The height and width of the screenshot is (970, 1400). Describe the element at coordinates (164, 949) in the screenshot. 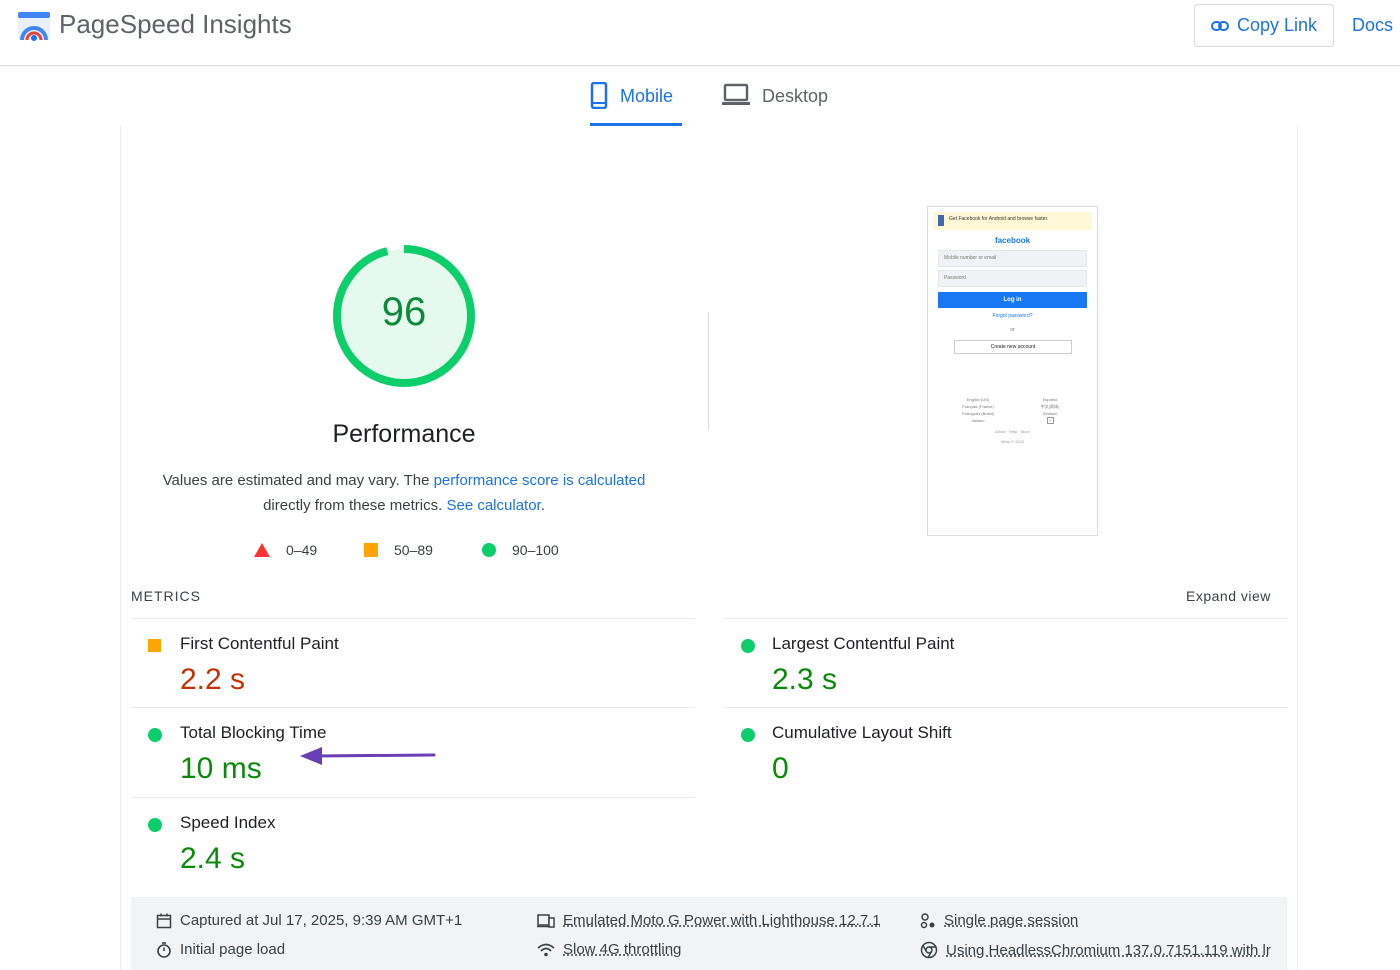

I see `timer-icon` at that location.